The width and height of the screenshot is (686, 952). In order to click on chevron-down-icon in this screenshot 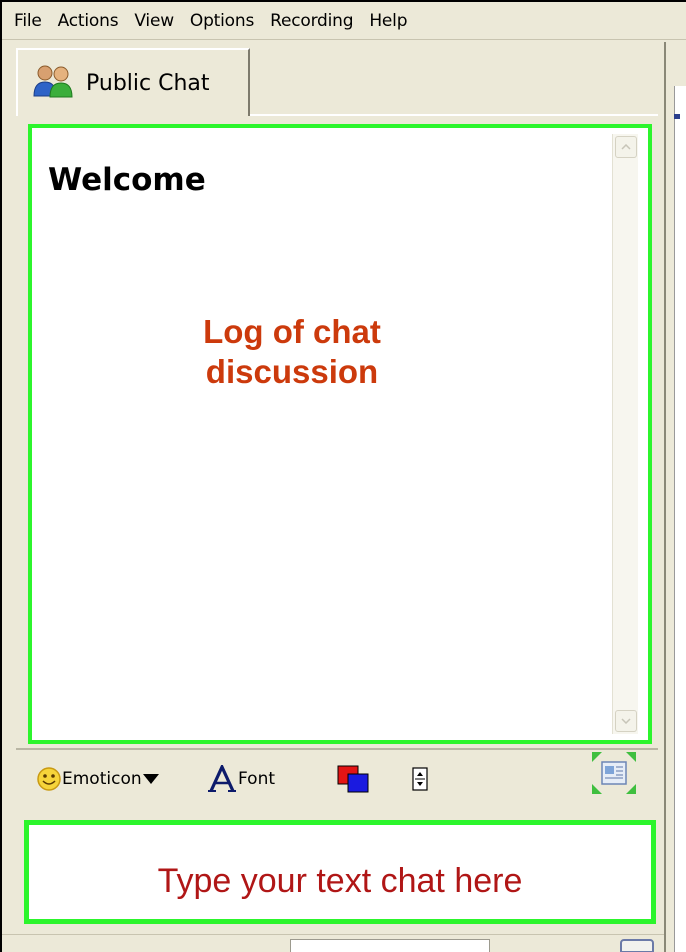, I will do `click(626, 721)`.